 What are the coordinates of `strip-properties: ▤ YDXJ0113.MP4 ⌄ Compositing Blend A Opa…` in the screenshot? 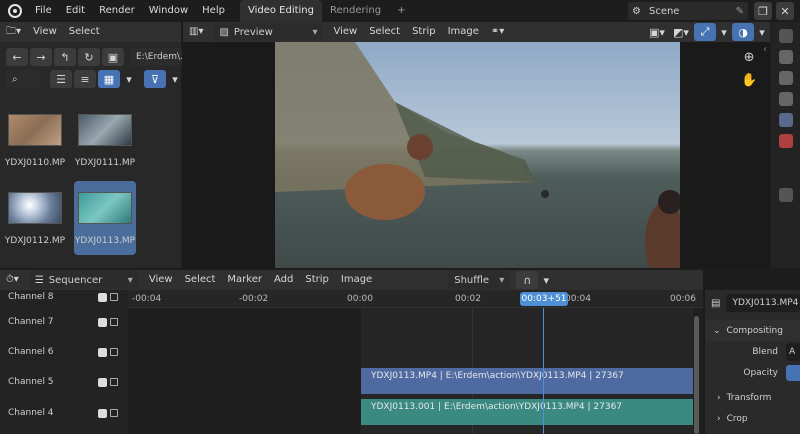 It's located at (752, 362).